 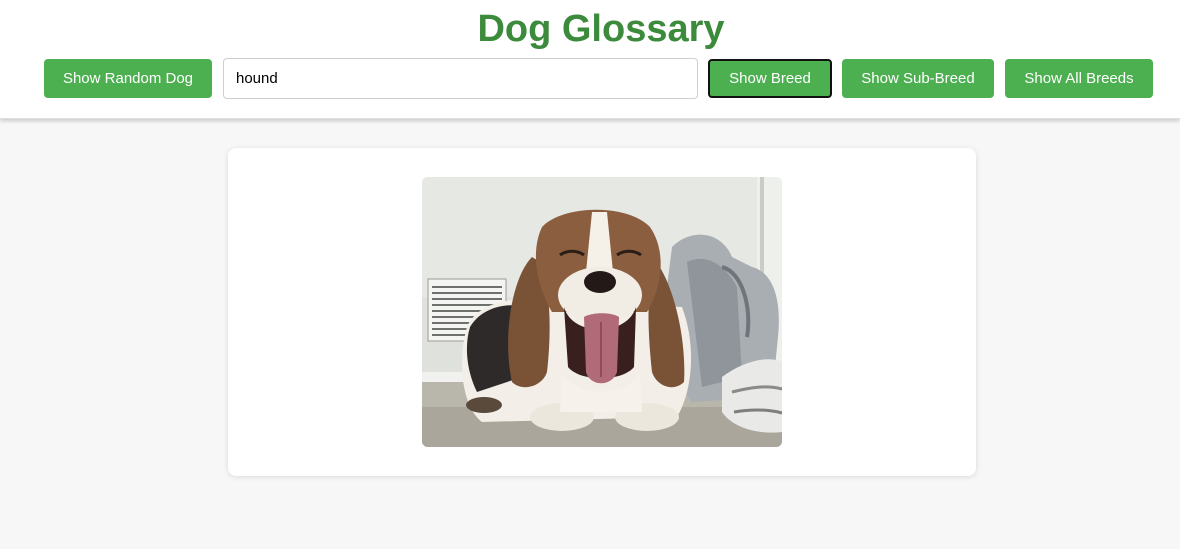 I want to click on page-title: Dog Glossary, so click(x=601, y=29).